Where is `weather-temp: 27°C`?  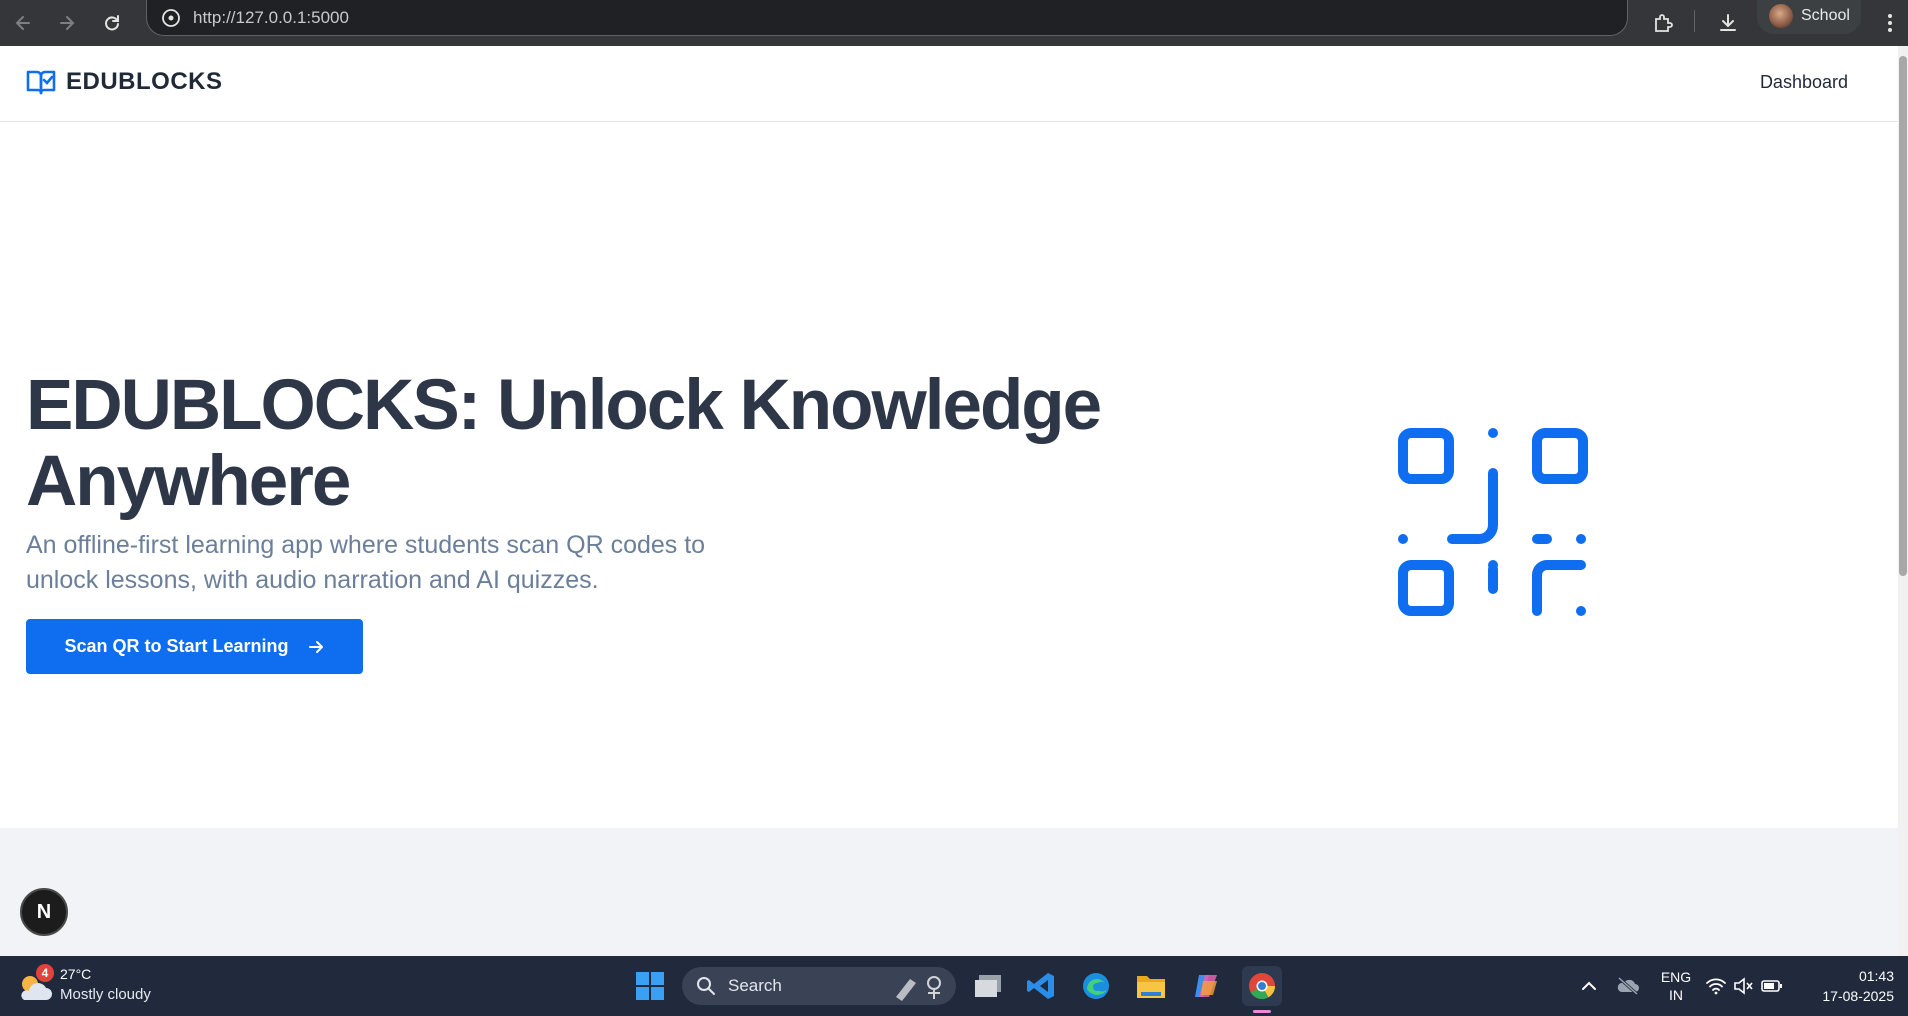
weather-temp: 27°C is located at coordinates (76, 974).